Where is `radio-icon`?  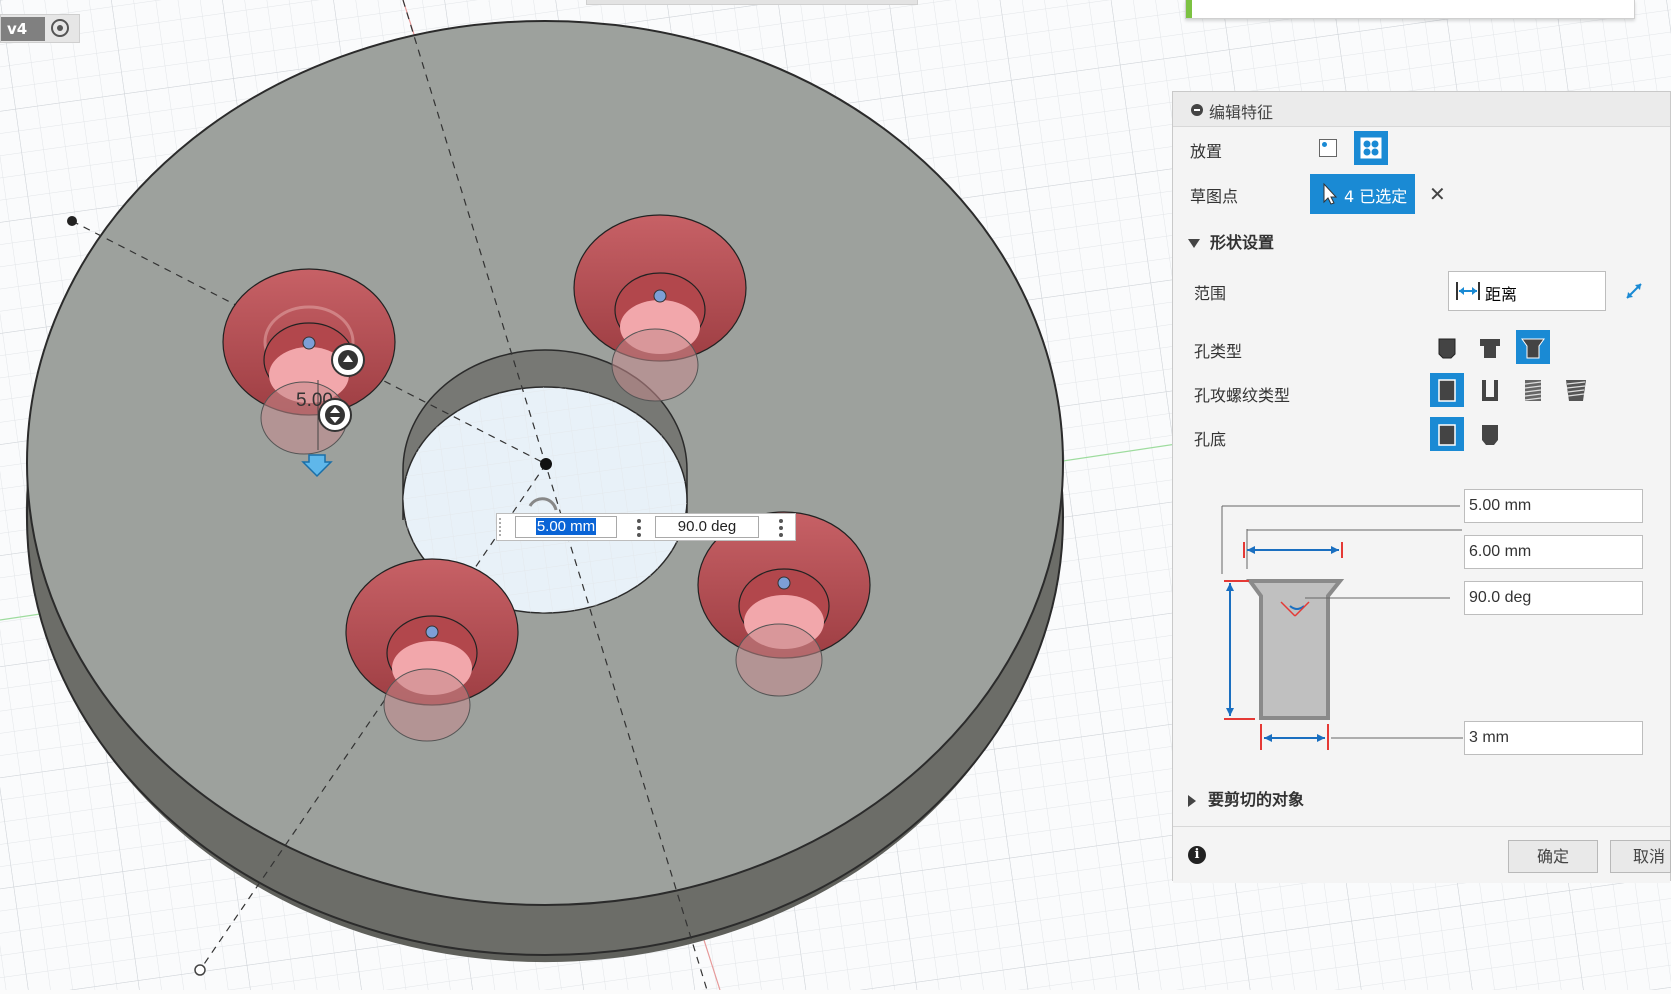 radio-icon is located at coordinates (60, 28).